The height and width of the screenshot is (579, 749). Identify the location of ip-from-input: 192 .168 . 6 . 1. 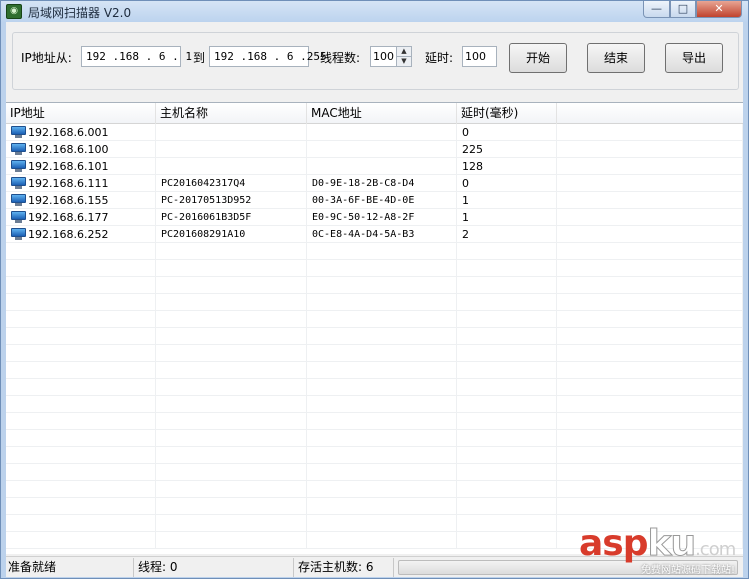
(136, 56).